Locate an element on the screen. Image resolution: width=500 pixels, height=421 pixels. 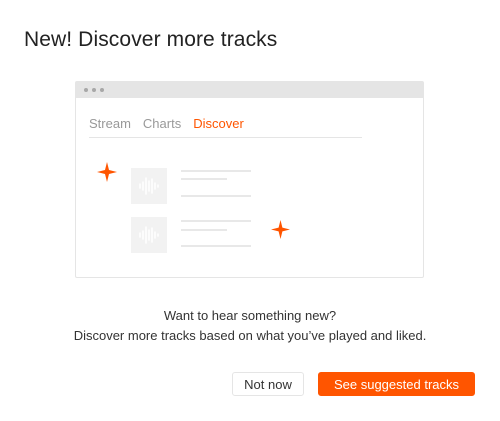
tab-discover: Discover is located at coordinates (218, 123).